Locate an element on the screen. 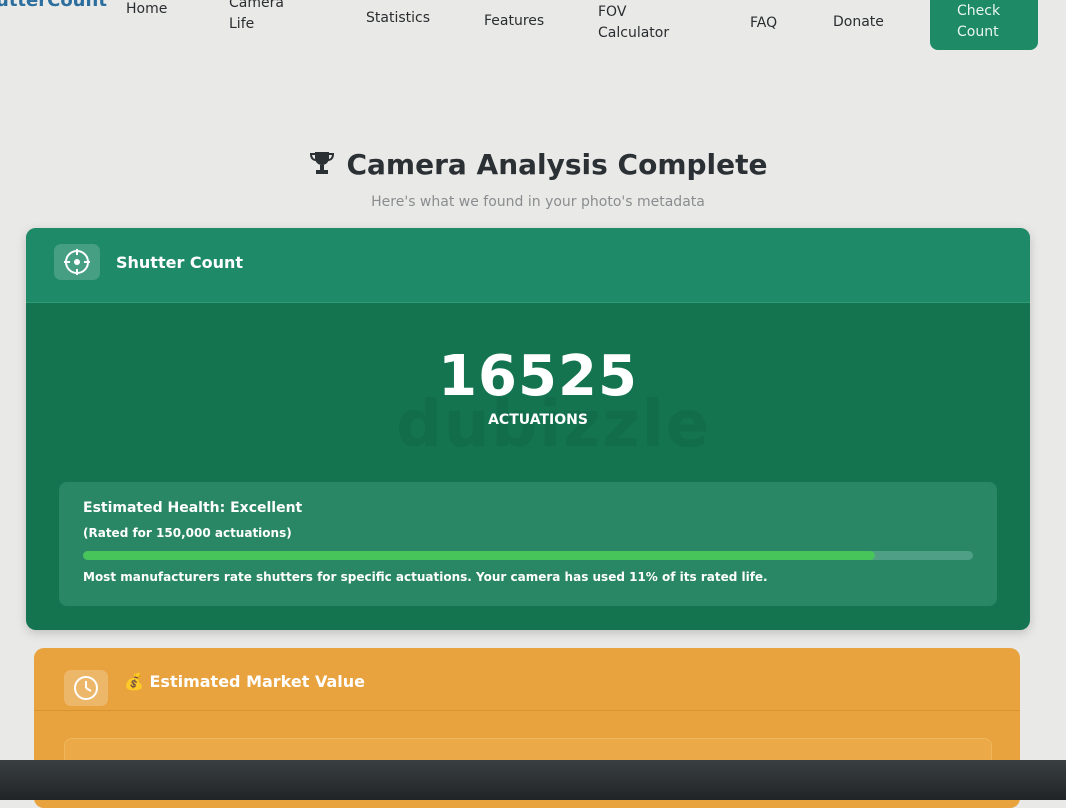 Image resolution: width=1066 pixels, height=808 pixels. shutter-count-unit: ACTUATIONS is located at coordinates (538, 420).